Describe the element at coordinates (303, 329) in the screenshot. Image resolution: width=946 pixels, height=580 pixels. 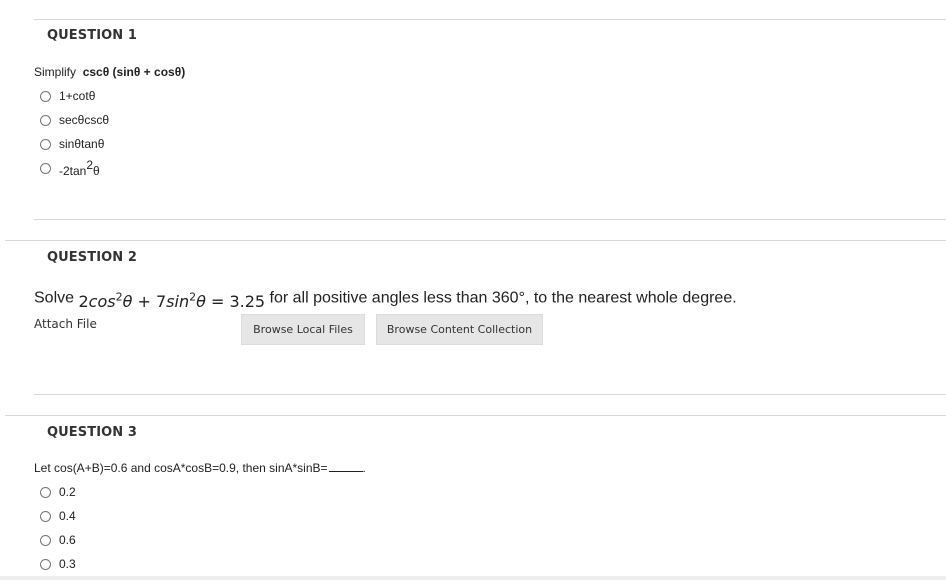
I see `browse-local-files-button: Browse Local Files` at that location.